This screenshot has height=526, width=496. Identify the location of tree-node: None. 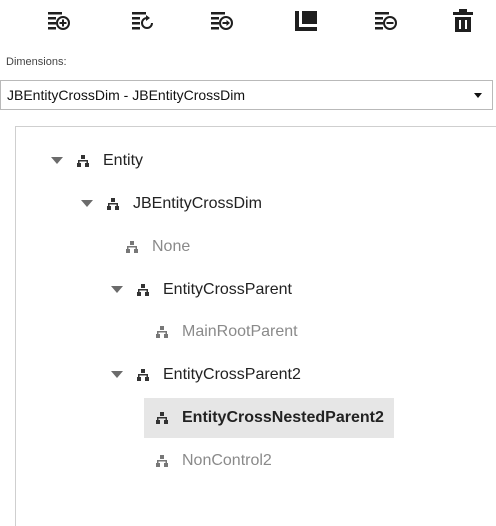
(158, 247).